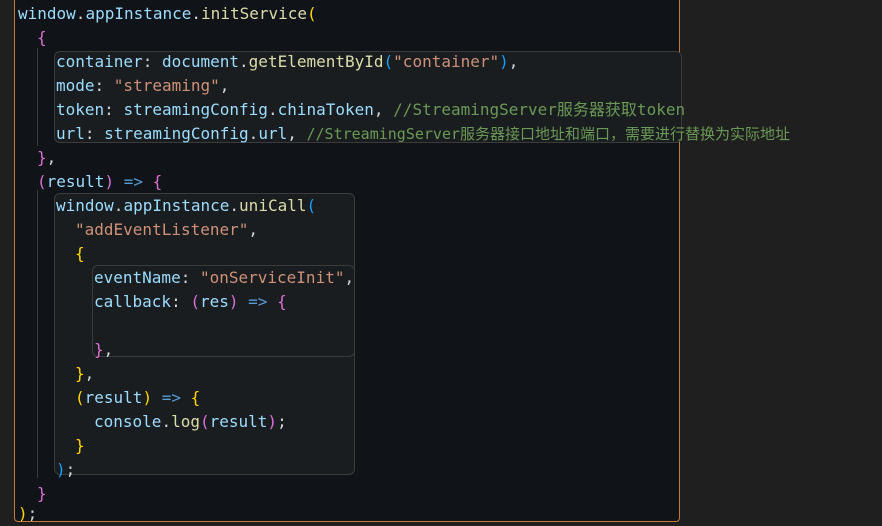 This screenshot has width=882, height=526. What do you see at coordinates (27, 514) in the screenshot?
I see `code-line-22: );` at bounding box center [27, 514].